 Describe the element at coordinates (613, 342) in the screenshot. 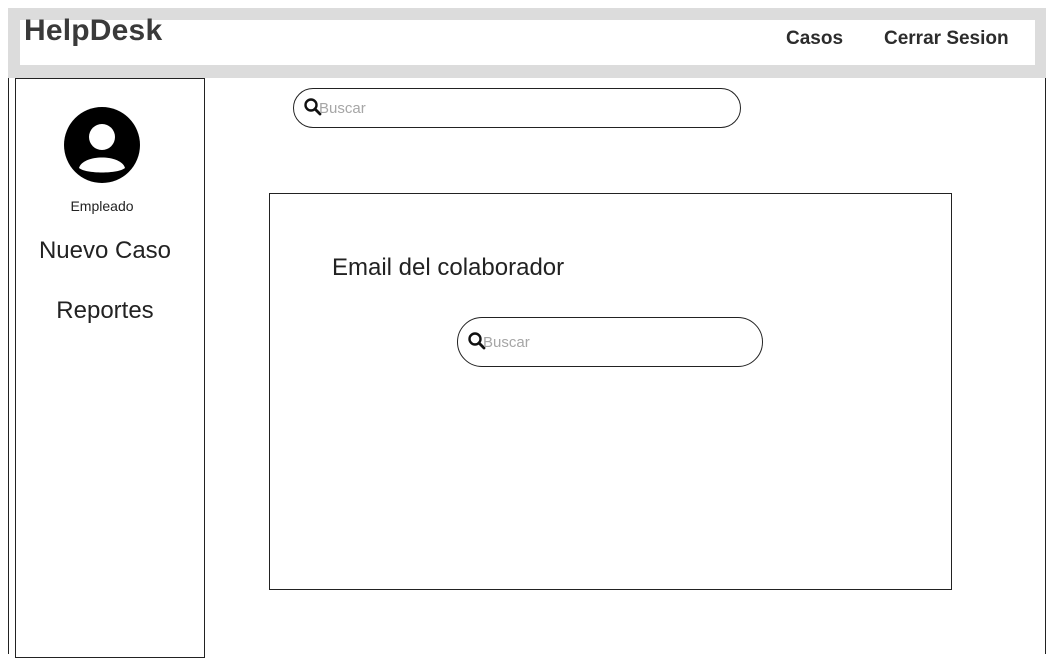

I see `collaborator-email-input` at that location.